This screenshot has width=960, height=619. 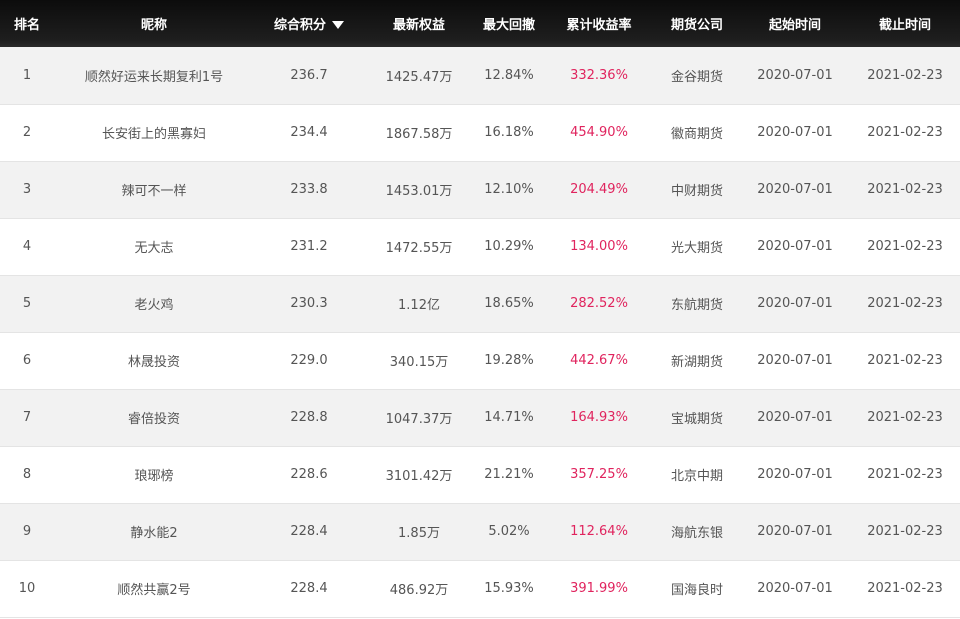 What do you see at coordinates (309, 246) in the screenshot?
I see `cell-score: 231.2` at bounding box center [309, 246].